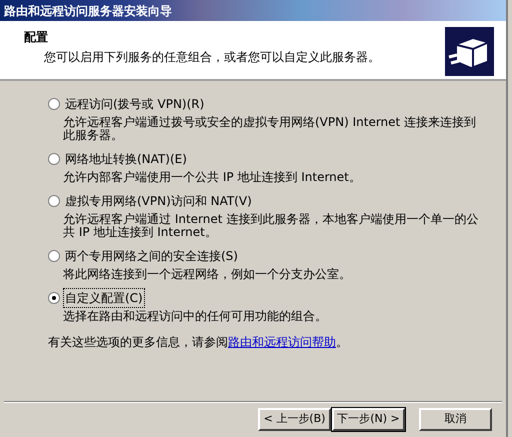  What do you see at coordinates (195, 316) in the screenshot?
I see `option-description: 选择在路由和远程访问中的任何可用功能的组合。` at bounding box center [195, 316].